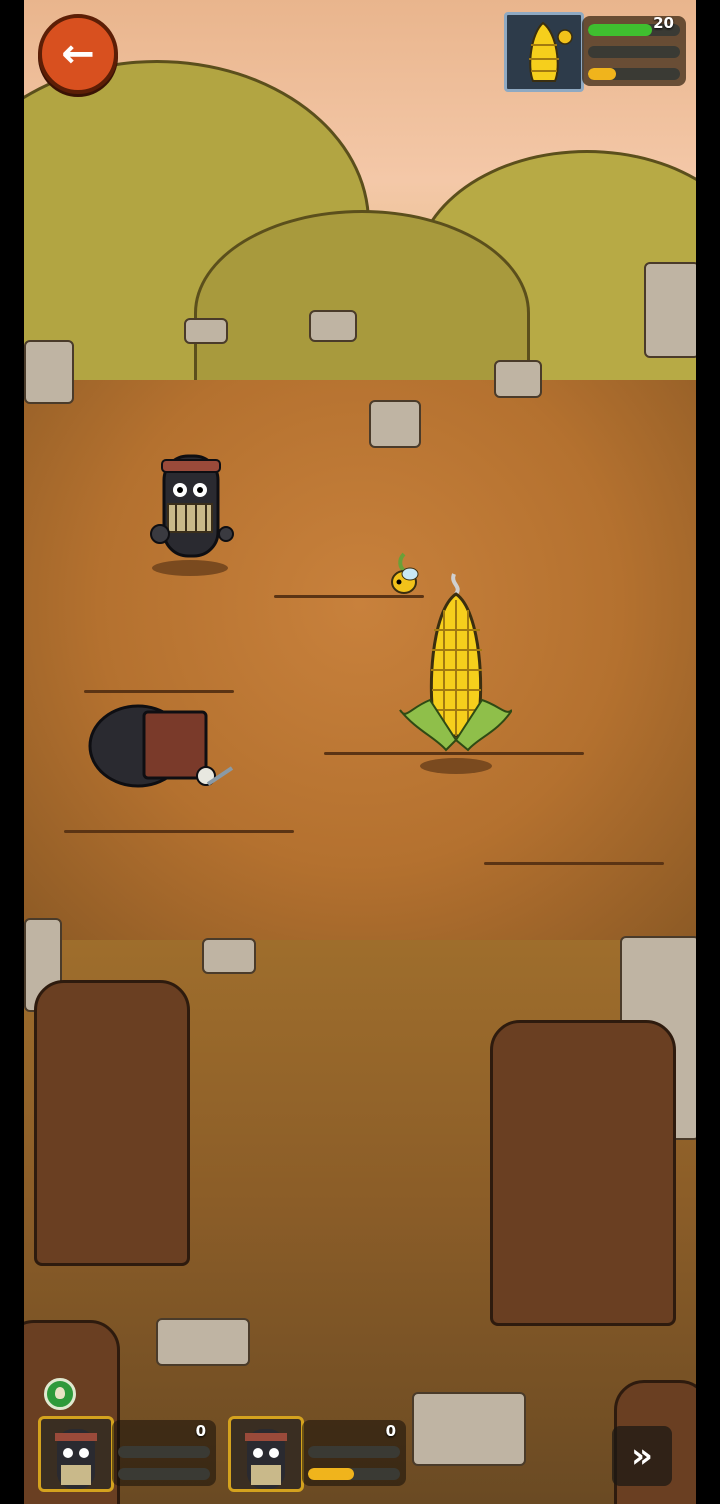 The image size is (720, 1504). I want to click on warrior-unit, so click(193, 513).